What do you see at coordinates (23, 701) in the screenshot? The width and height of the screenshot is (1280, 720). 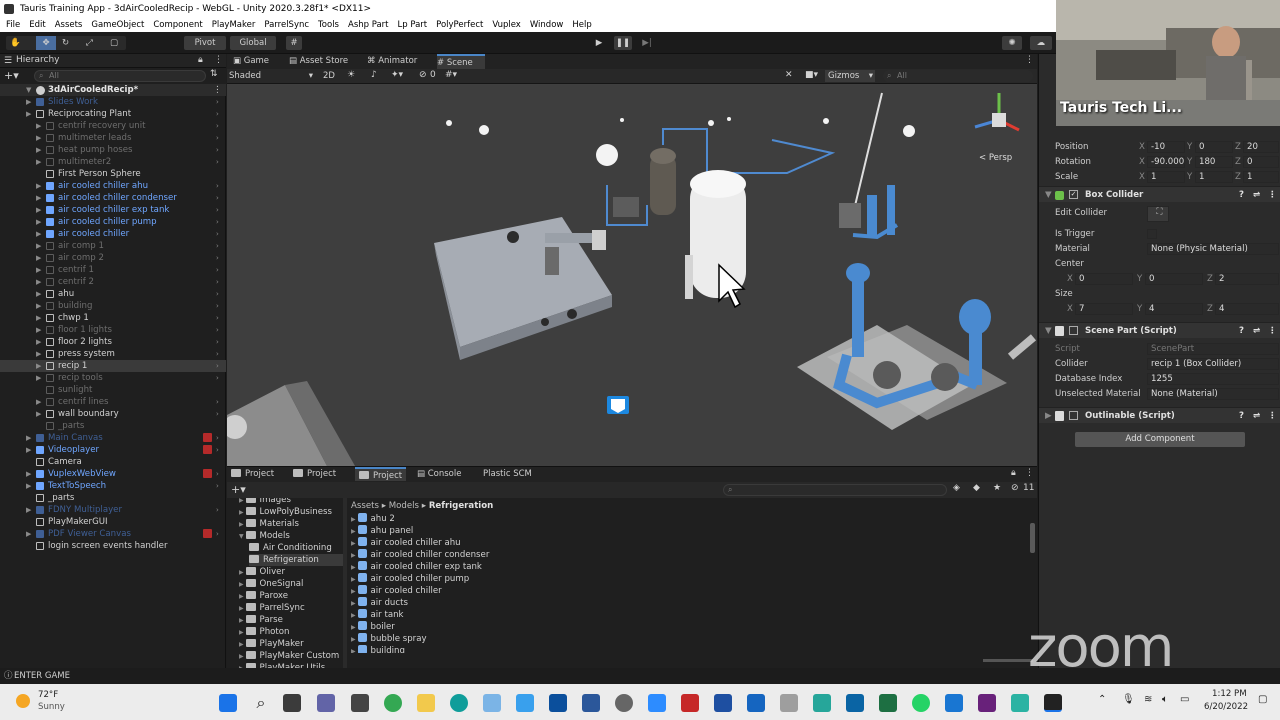 I see `weather-sun-icon` at bounding box center [23, 701].